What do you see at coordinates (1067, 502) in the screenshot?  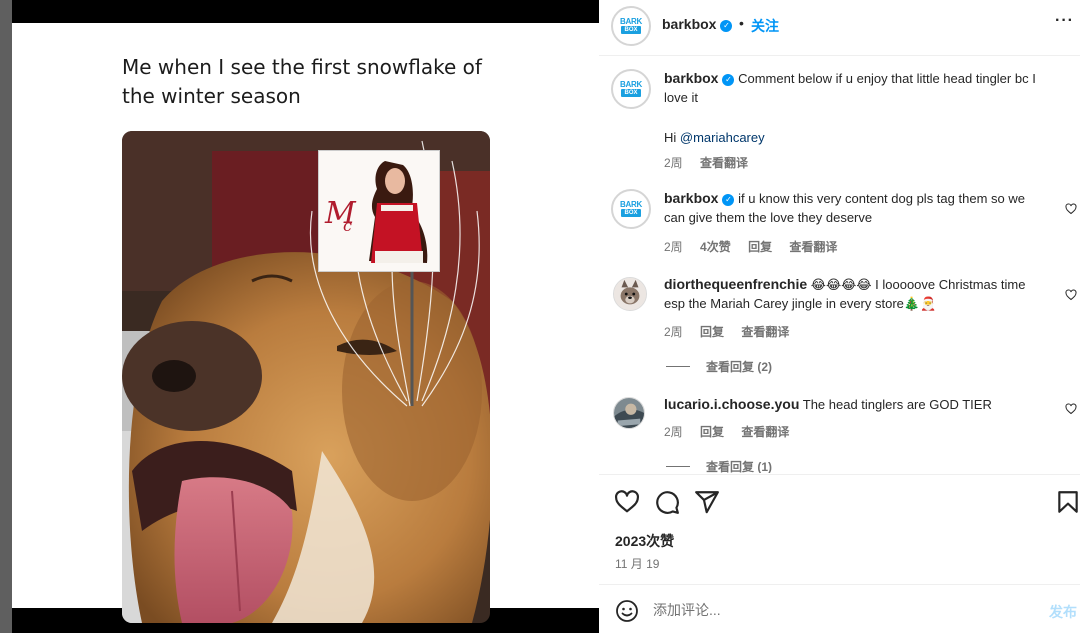 I see `save-bookmark-icon` at bounding box center [1067, 502].